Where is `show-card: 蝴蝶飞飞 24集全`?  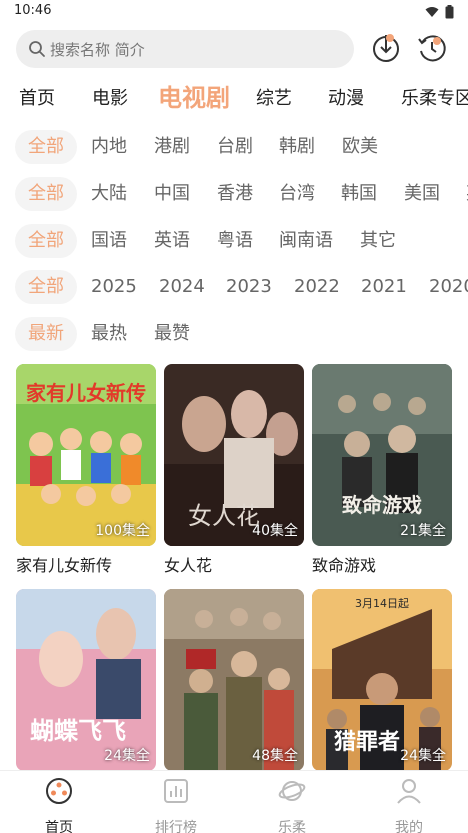 show-card: 蝴蝶飞飞 24集全 is located at coordinates (86, 683).